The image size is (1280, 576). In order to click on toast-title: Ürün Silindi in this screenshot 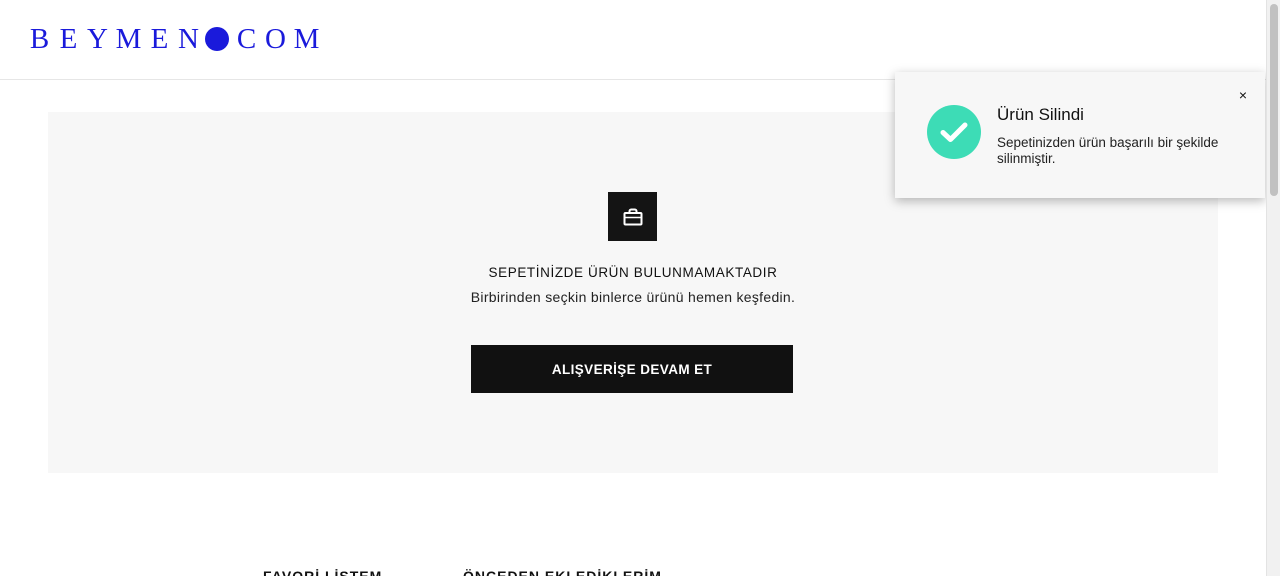, I will do `click(1040, 114)`.